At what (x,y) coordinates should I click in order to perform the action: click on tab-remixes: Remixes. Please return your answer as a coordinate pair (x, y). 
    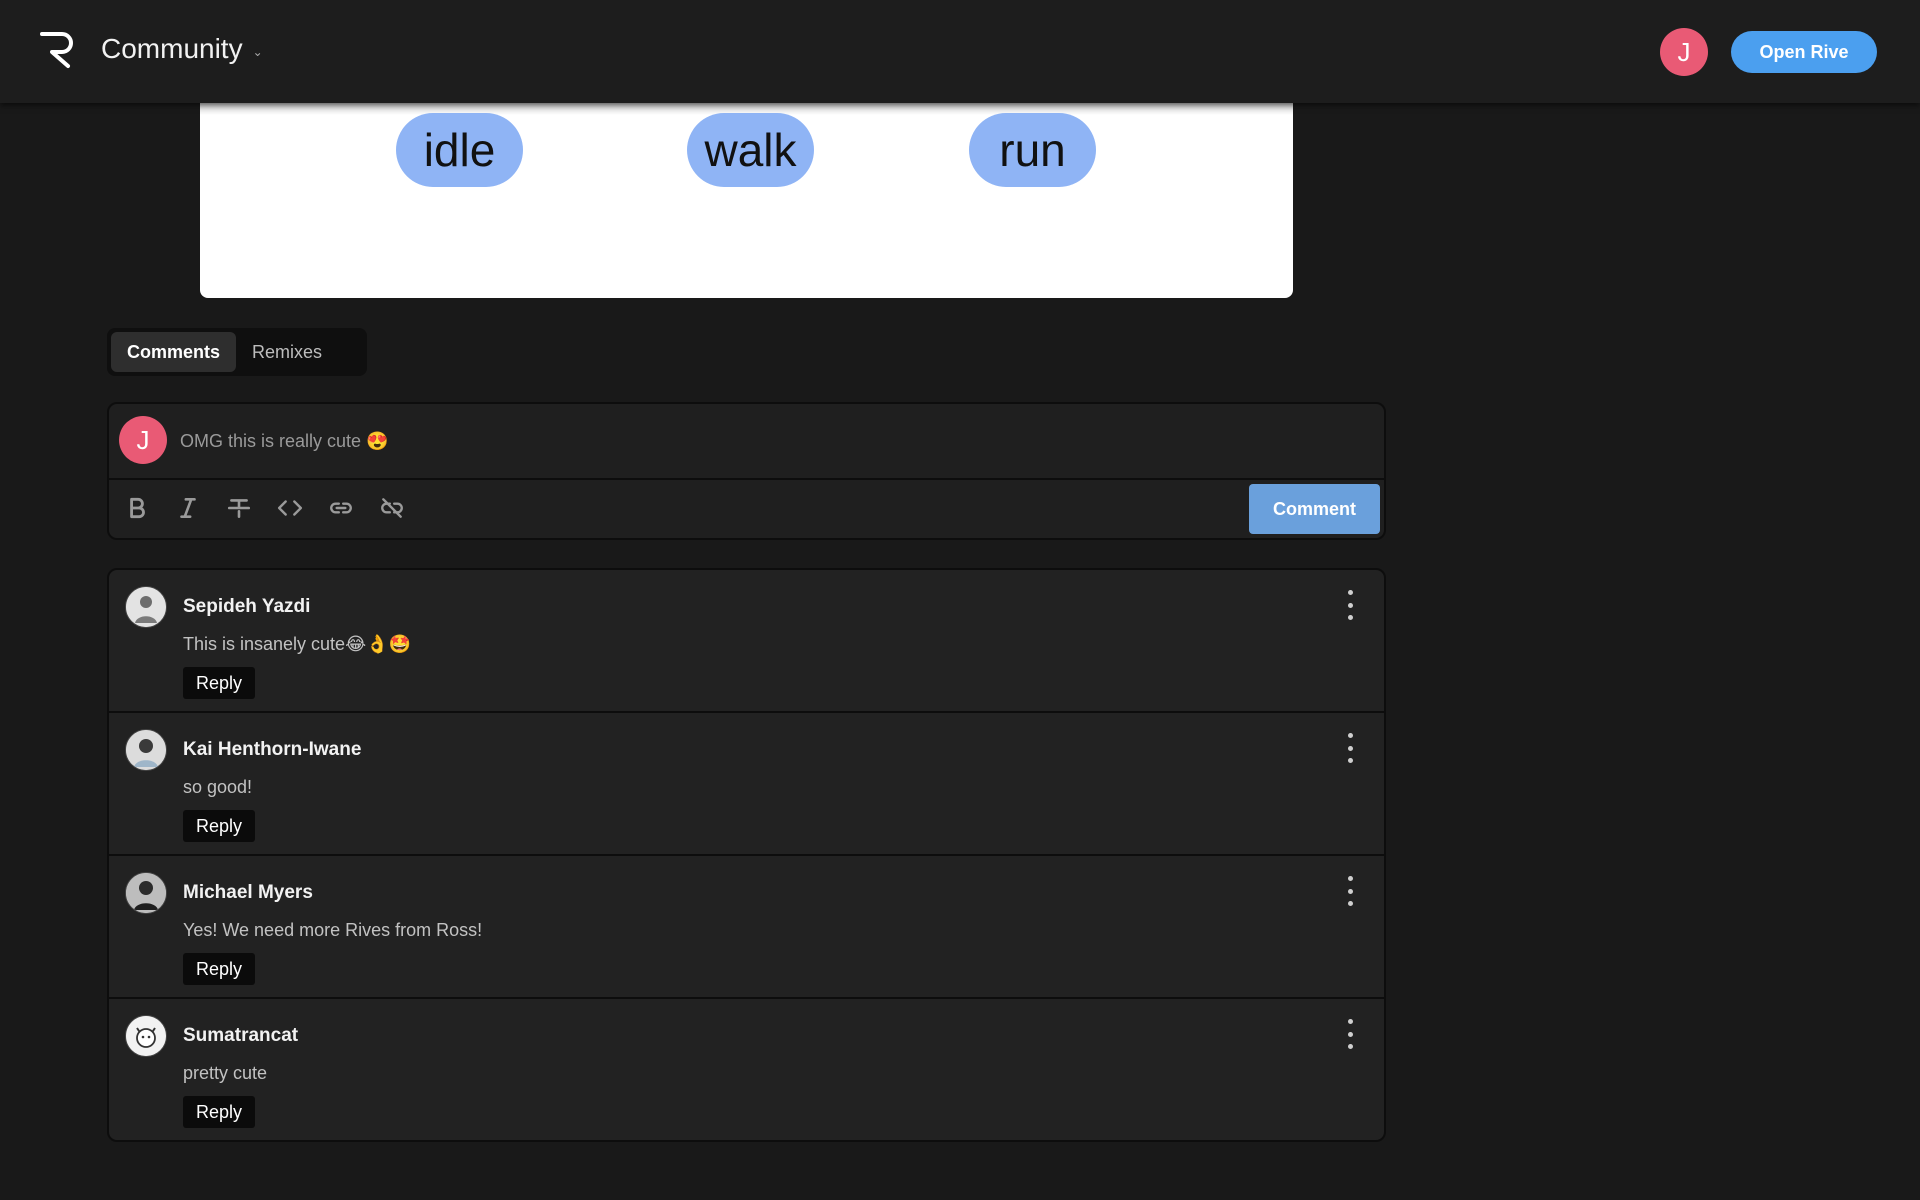
    Looking at the image, I should click on (287, 352).